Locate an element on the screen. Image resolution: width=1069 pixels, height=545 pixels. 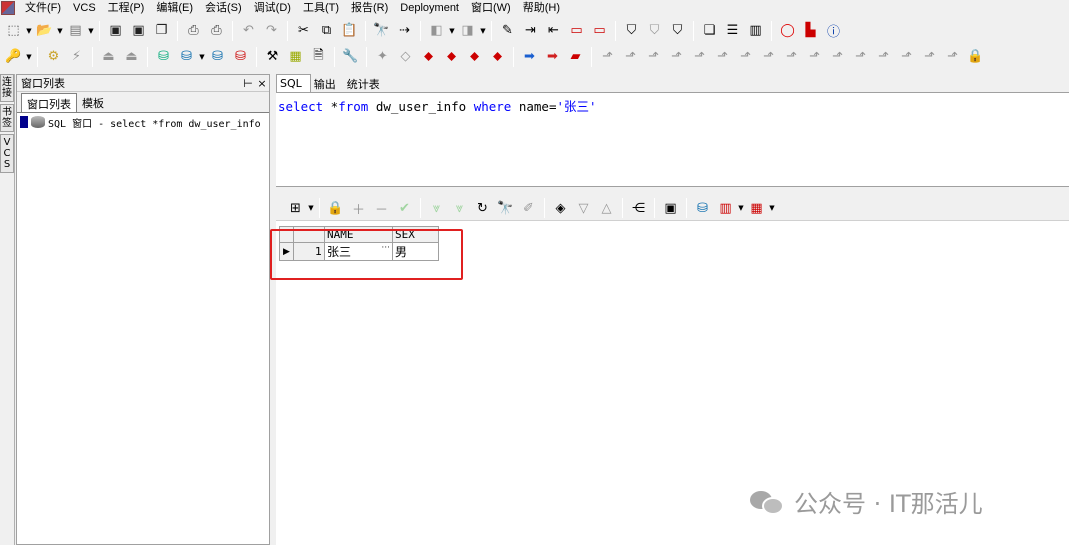
save-all-icon: ❐ is located at coordinates (161, 30).